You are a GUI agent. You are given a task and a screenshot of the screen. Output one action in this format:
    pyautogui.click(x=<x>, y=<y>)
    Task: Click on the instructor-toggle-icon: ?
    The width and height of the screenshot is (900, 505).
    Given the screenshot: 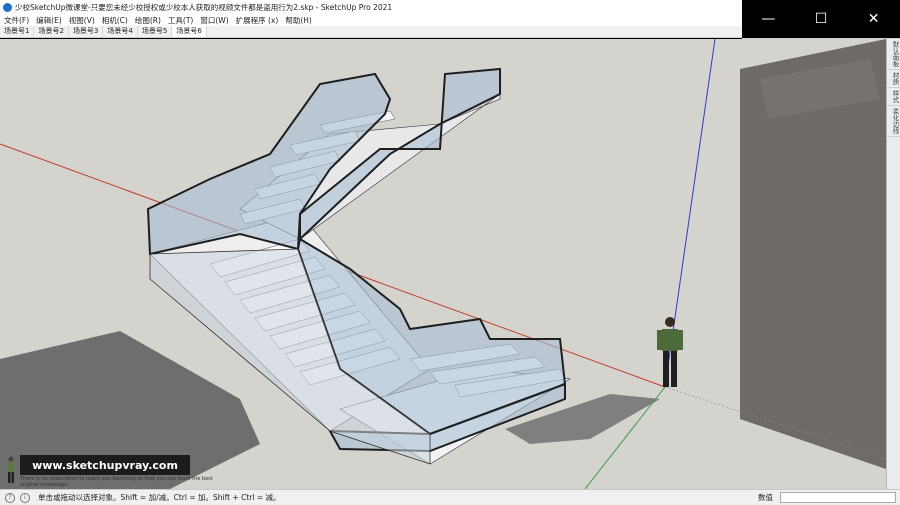 What is the action you would take?
    pyautogui.click(x=10, y=497)
    